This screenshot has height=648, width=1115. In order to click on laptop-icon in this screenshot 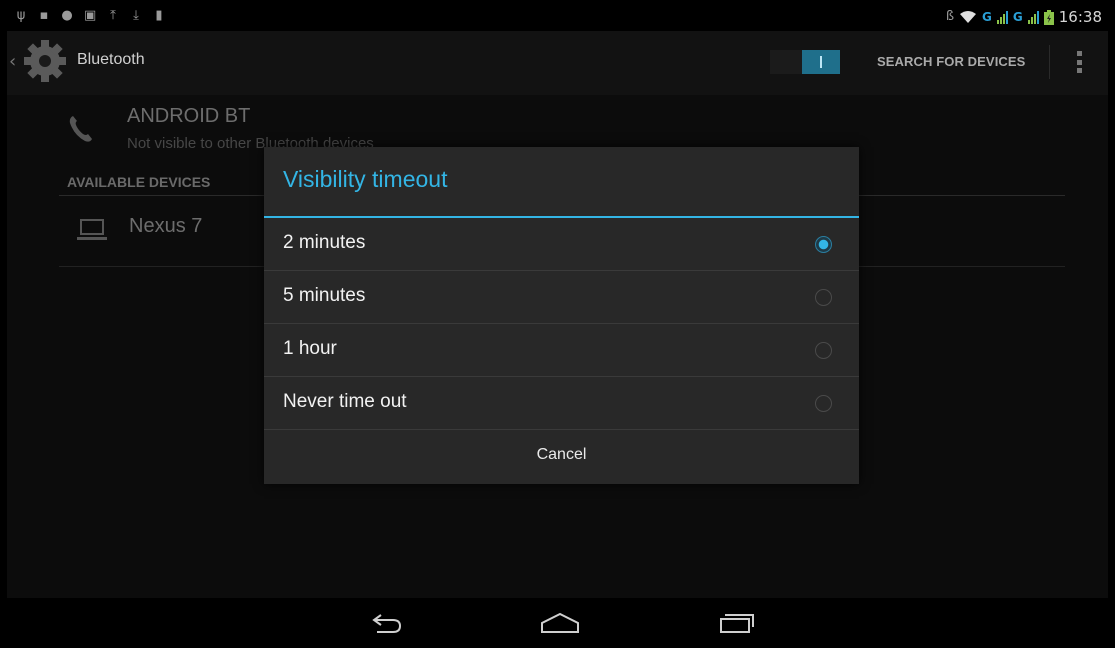, I will do `click(92, 230)`.